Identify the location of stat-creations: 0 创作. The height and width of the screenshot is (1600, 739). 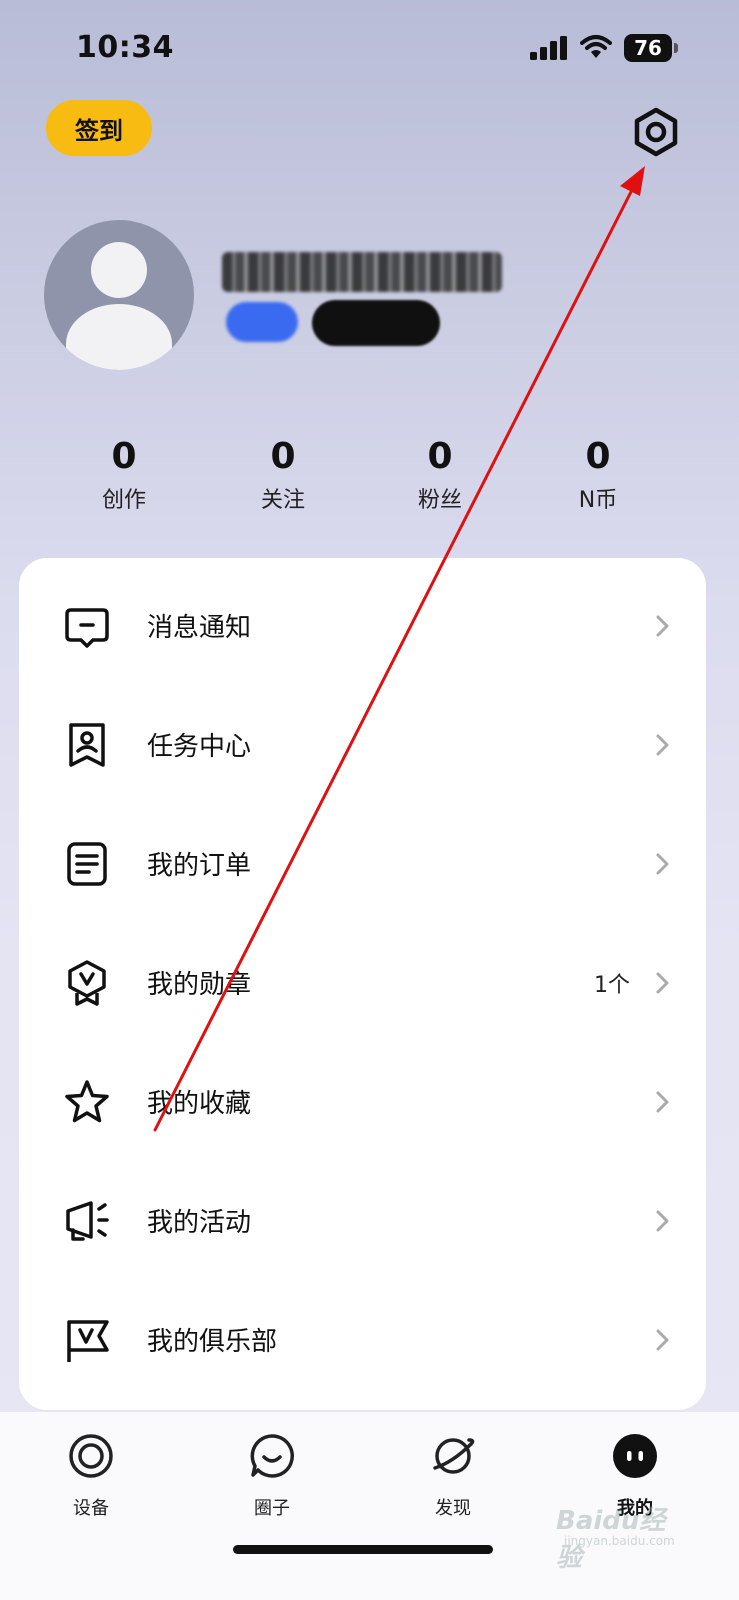
(124, 475).